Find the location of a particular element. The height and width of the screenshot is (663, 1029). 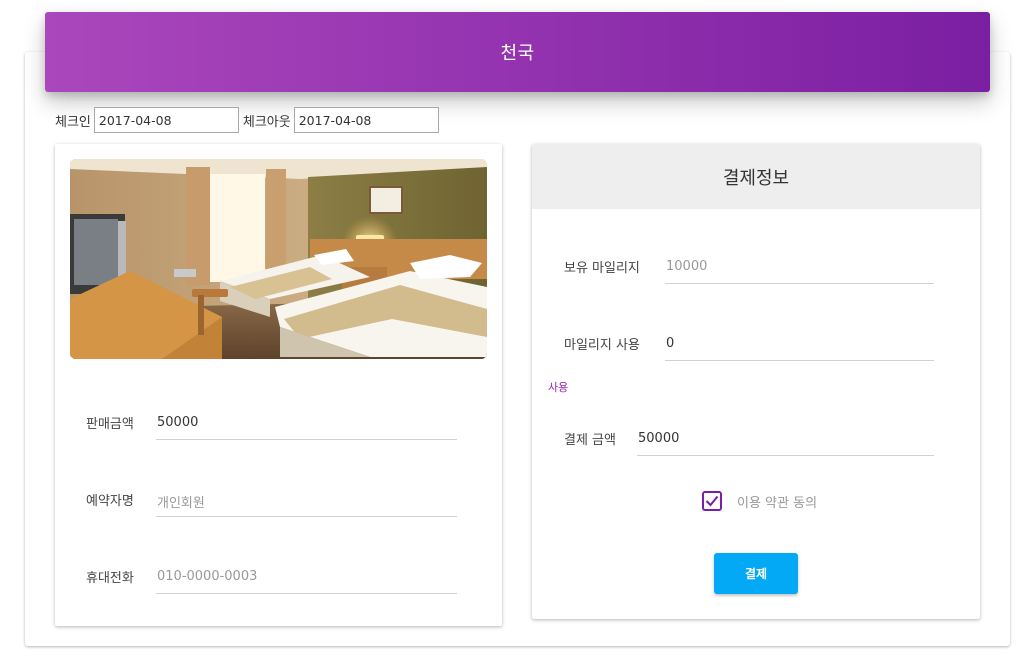

owned-mileage-field: 보유 마일리지 10000 is located at coordinates (749, 269).